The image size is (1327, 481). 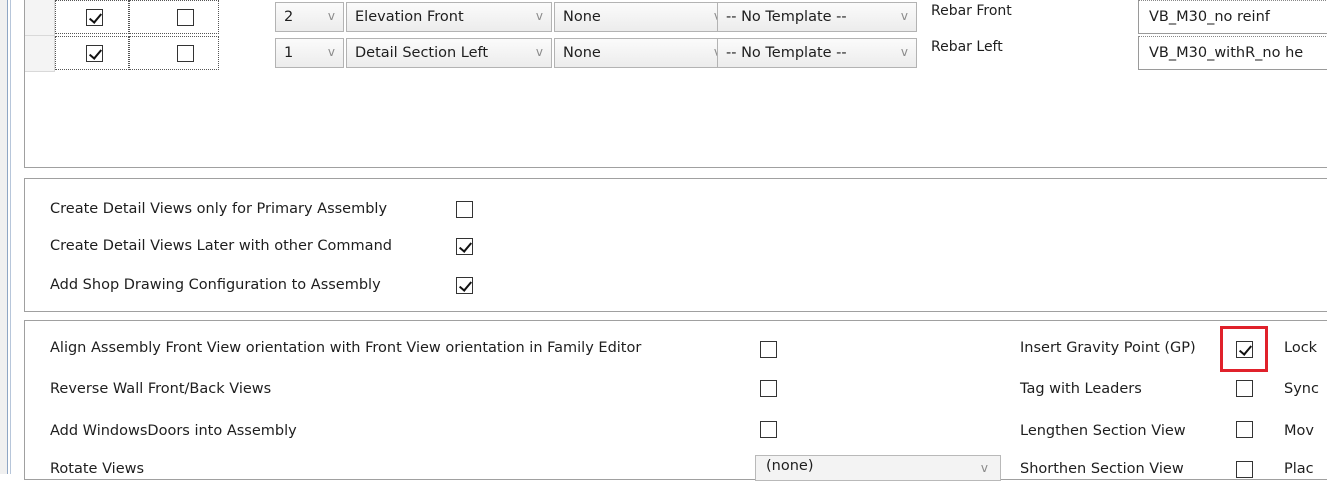 What do you see at coordinates (309, 53) in the screenshot?
I see `number-combo: 1 v` at bounding box center [309, 53].